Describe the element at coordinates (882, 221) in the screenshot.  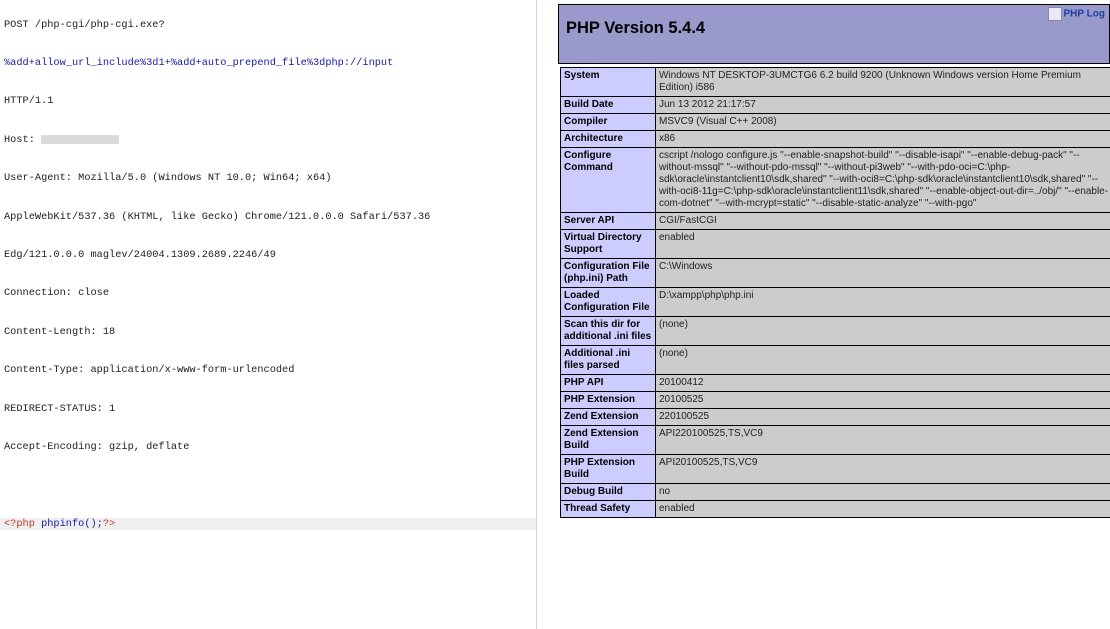
I see `phpinfo-row-value: CGI/FastCGI` at that location.